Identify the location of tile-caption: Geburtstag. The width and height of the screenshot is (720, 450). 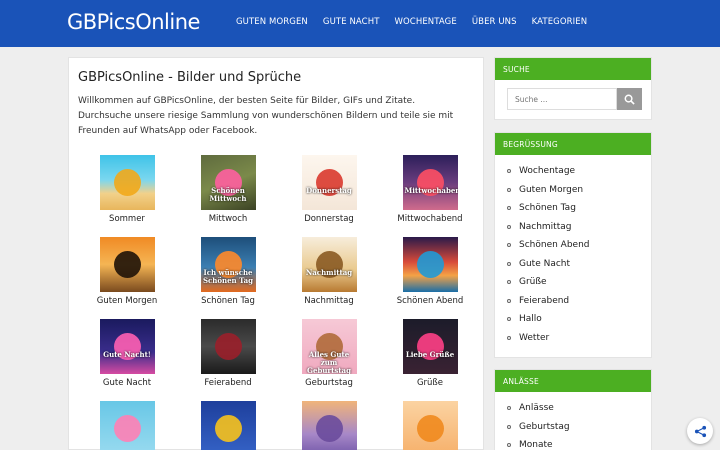
(329, 383).